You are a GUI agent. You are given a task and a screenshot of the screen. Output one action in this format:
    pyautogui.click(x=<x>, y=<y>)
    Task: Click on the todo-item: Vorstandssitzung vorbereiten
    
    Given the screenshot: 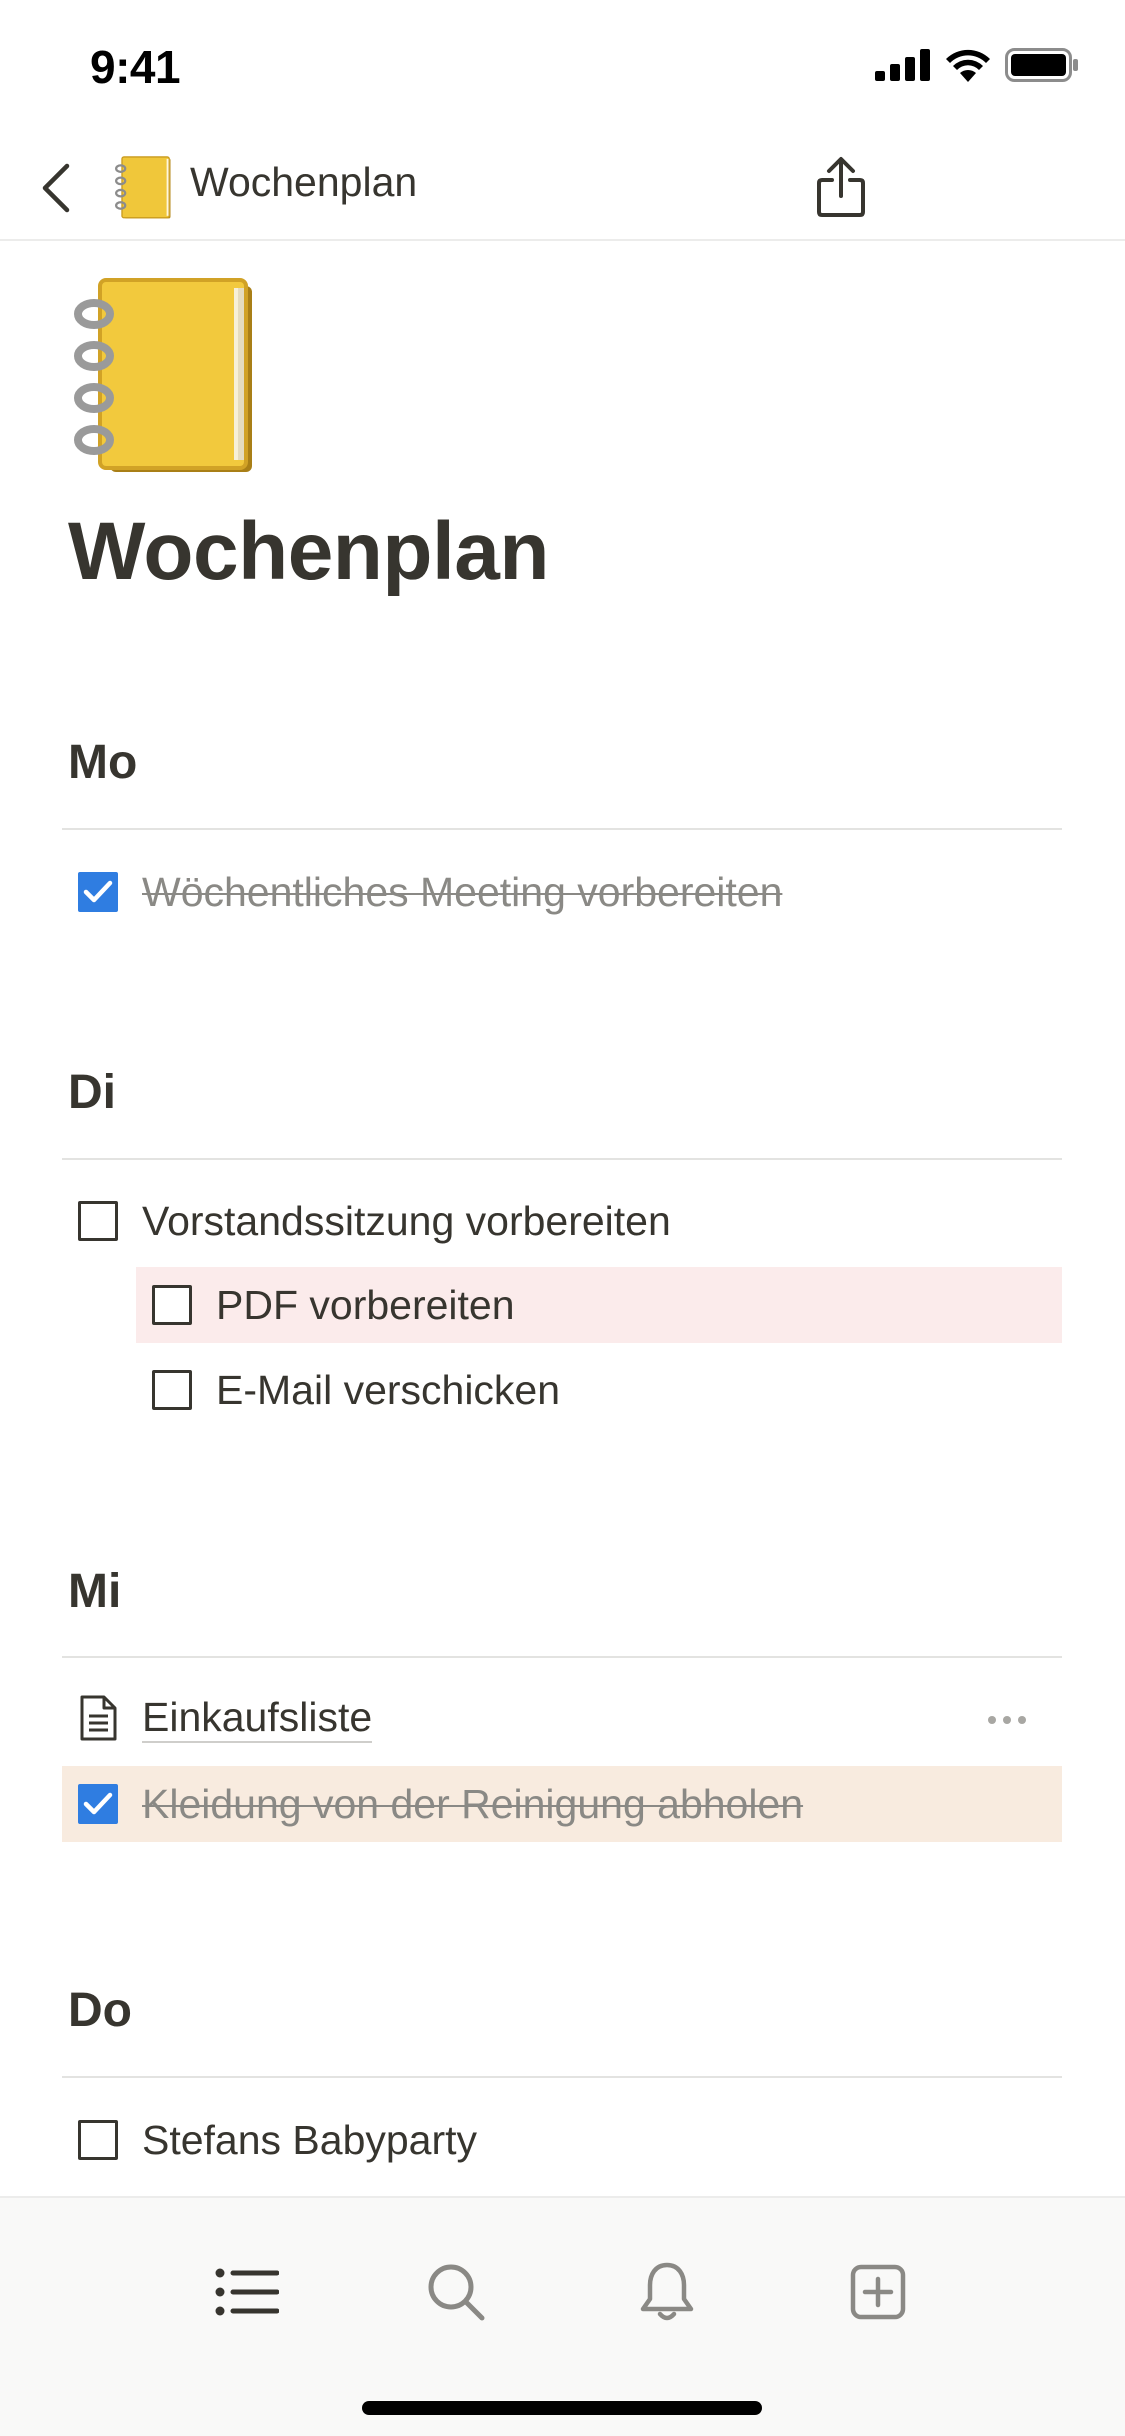 What is the action you would take?
    pyautogui.click(x=570, y=1221)
    